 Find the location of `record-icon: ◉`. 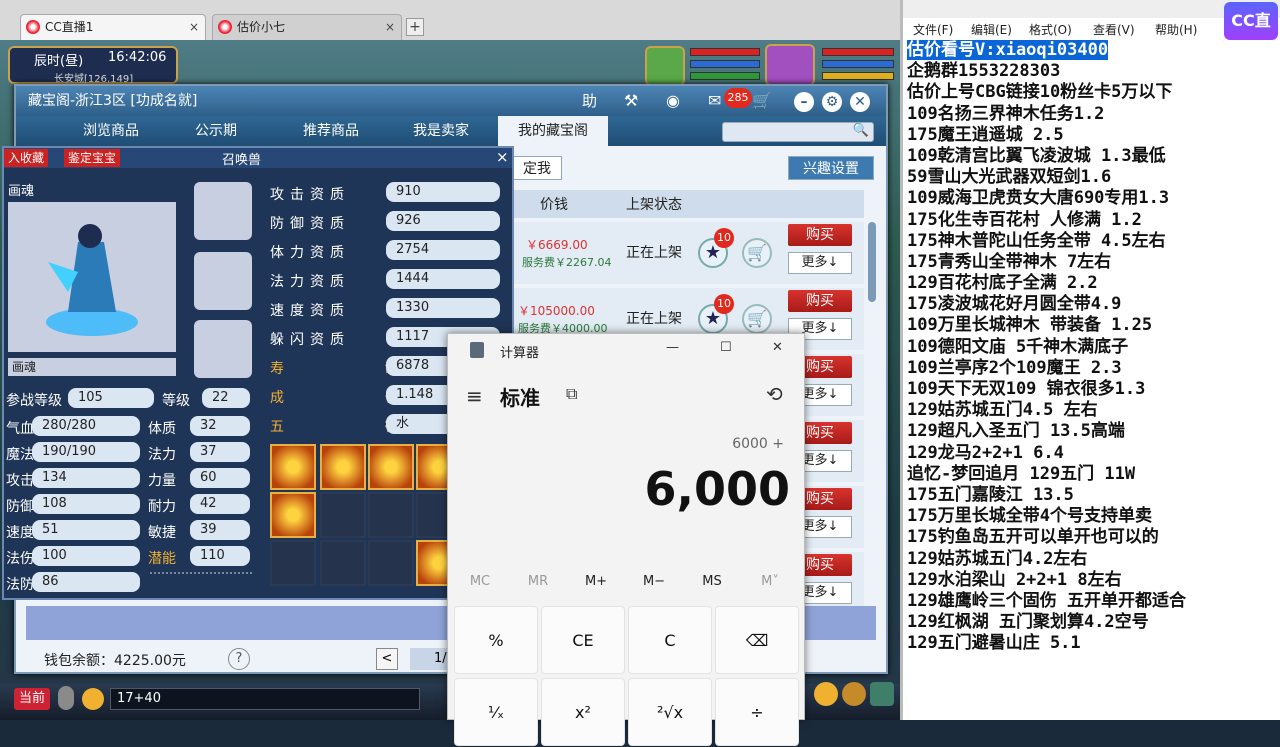

record-icon: ◉ is located at coordinates (673, 101).